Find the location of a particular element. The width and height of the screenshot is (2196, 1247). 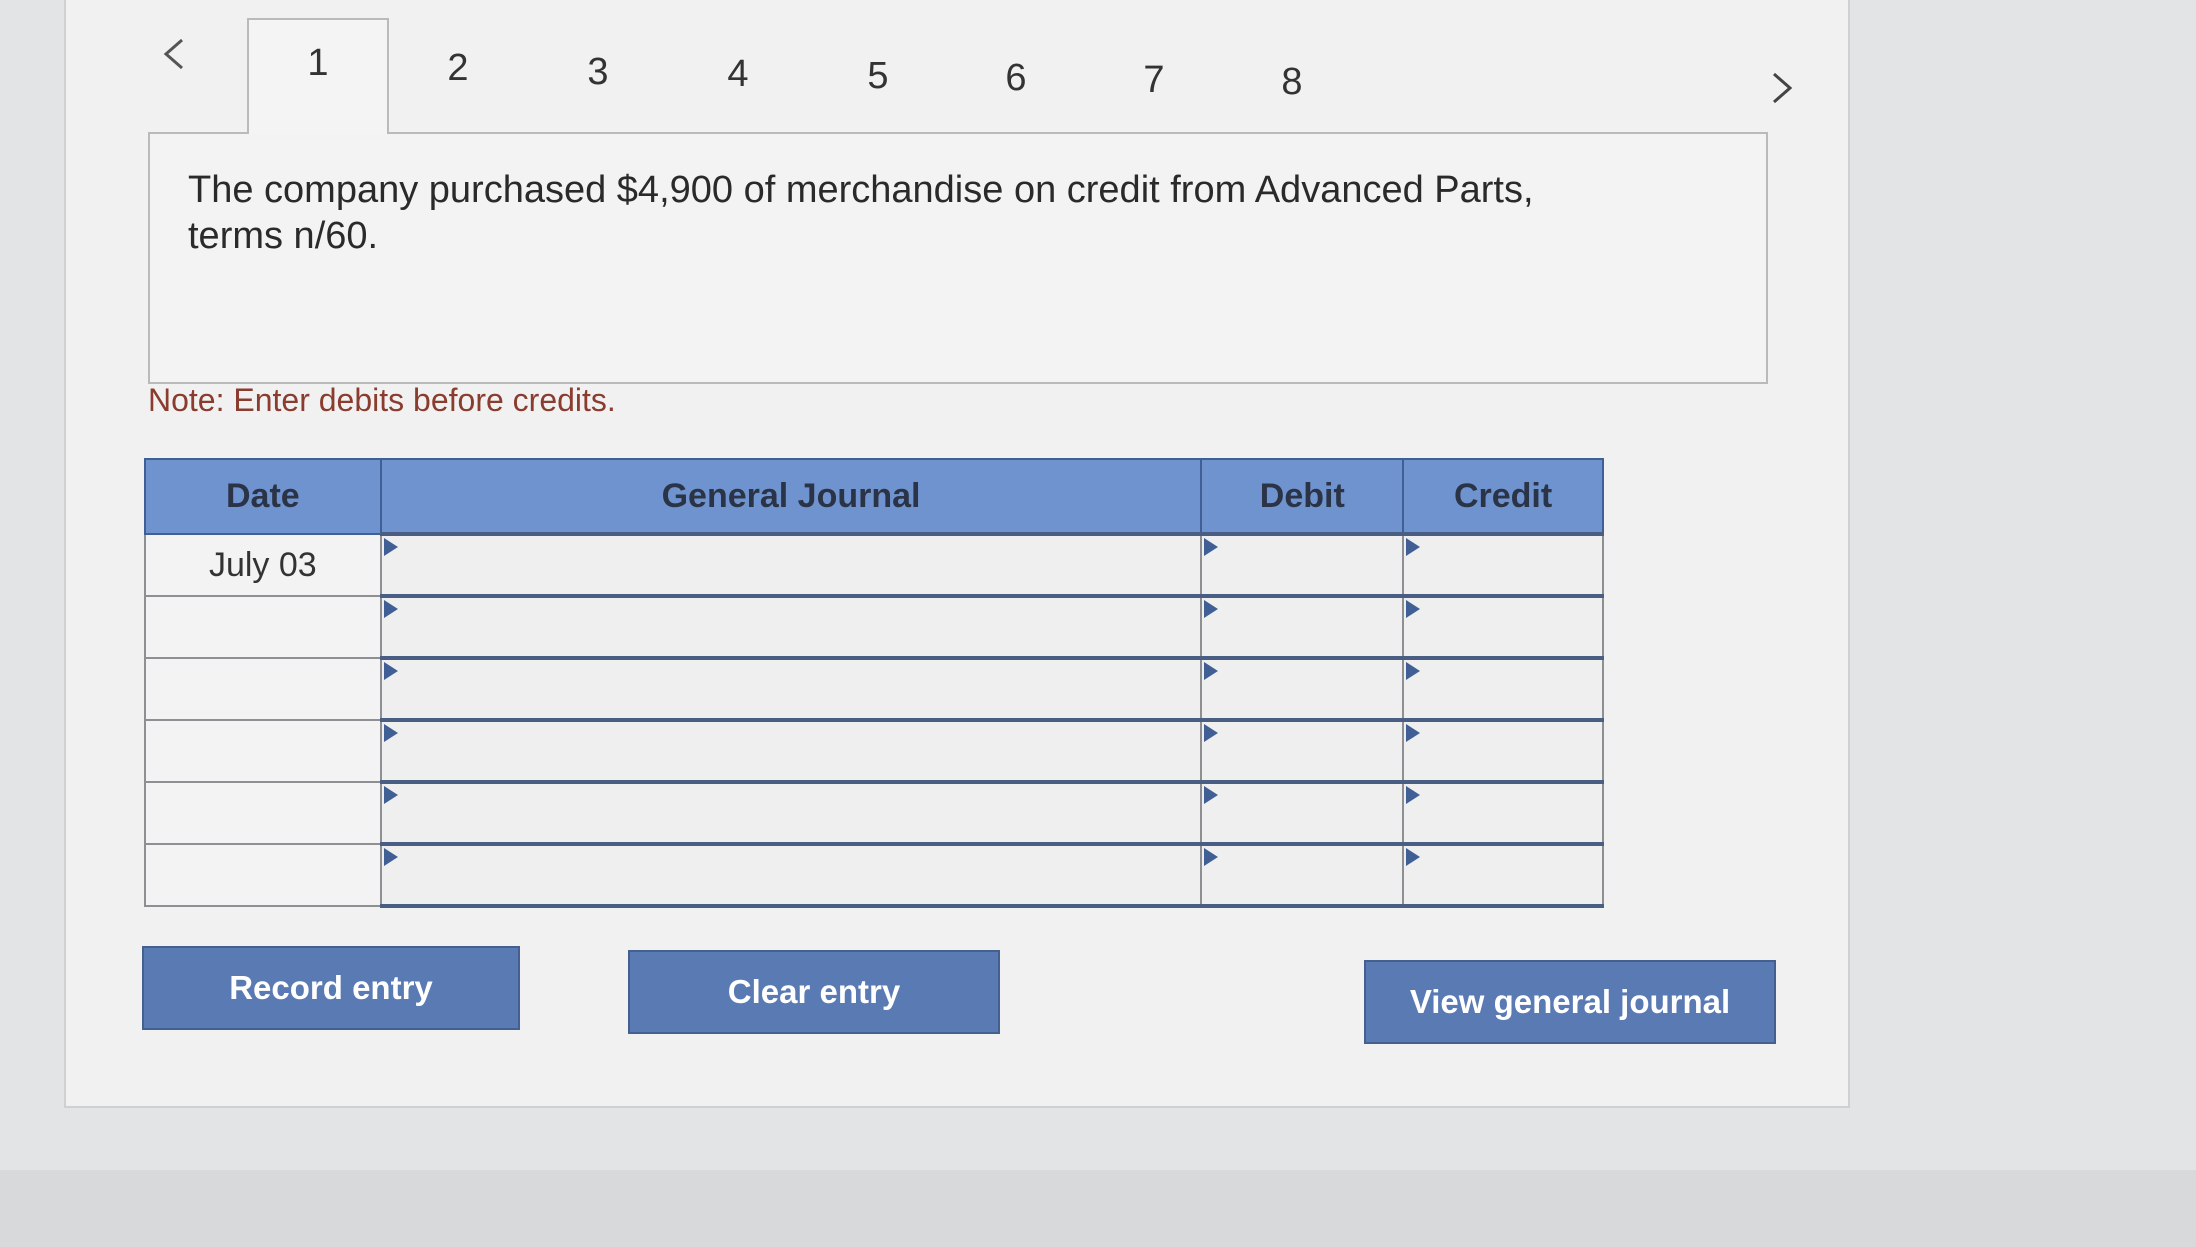

tab-2: 2 is located at coordinates (458, 68).